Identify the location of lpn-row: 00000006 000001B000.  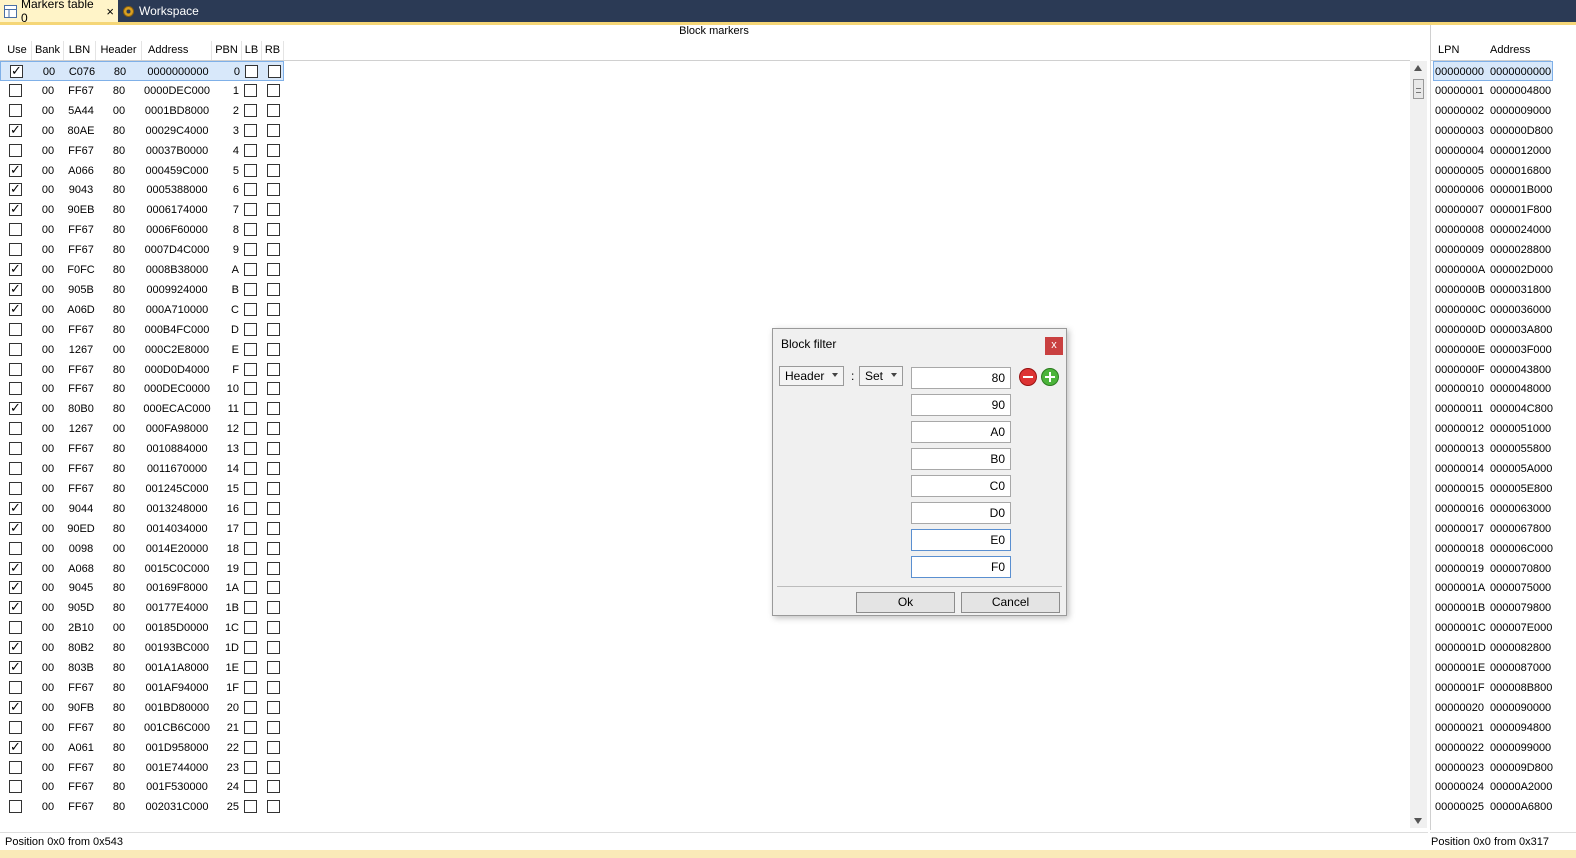
(1503, 190).